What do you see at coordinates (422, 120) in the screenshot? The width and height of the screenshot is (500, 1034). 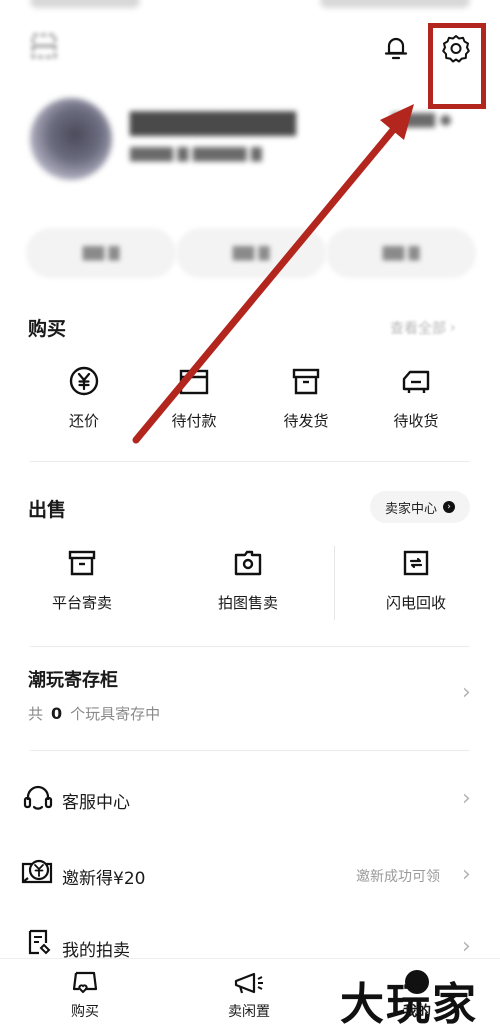 I see `profile-link-blurred: ▇▇▇▇ ●` at bounding box center [422, 120].